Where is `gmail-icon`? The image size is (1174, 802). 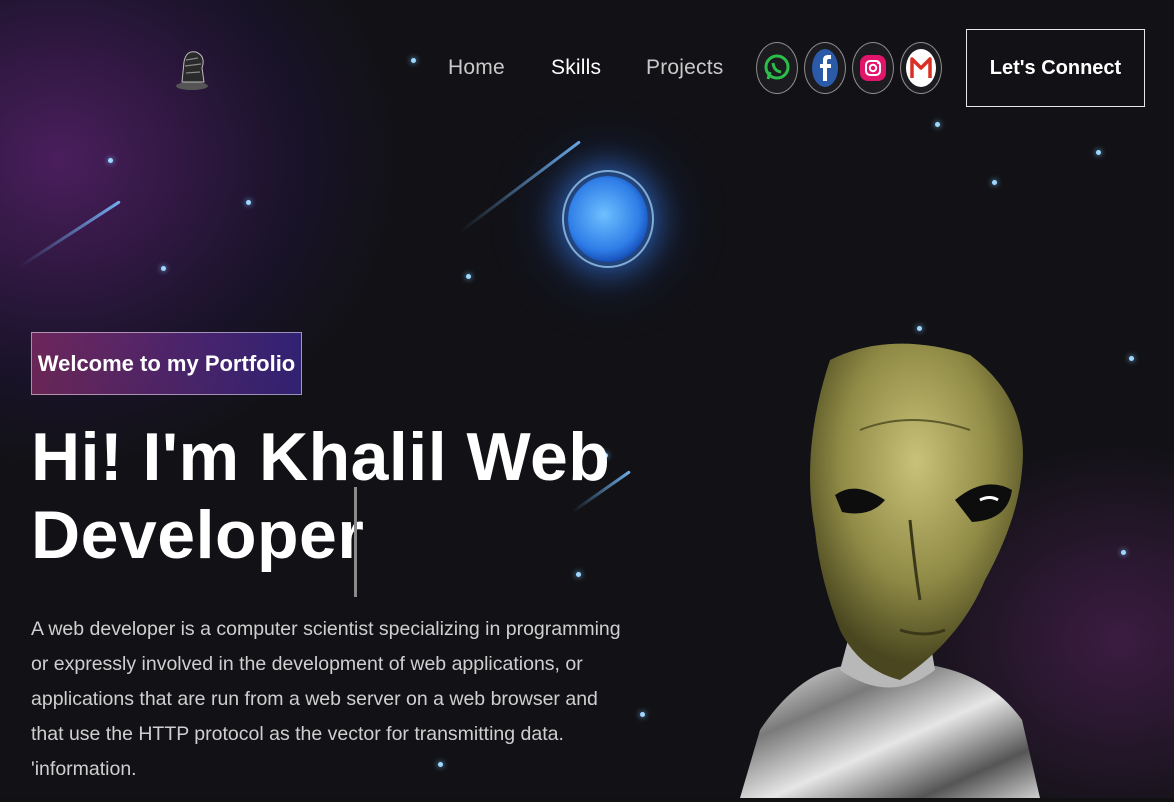 gmail-icon is located at coordinates (921, 68).